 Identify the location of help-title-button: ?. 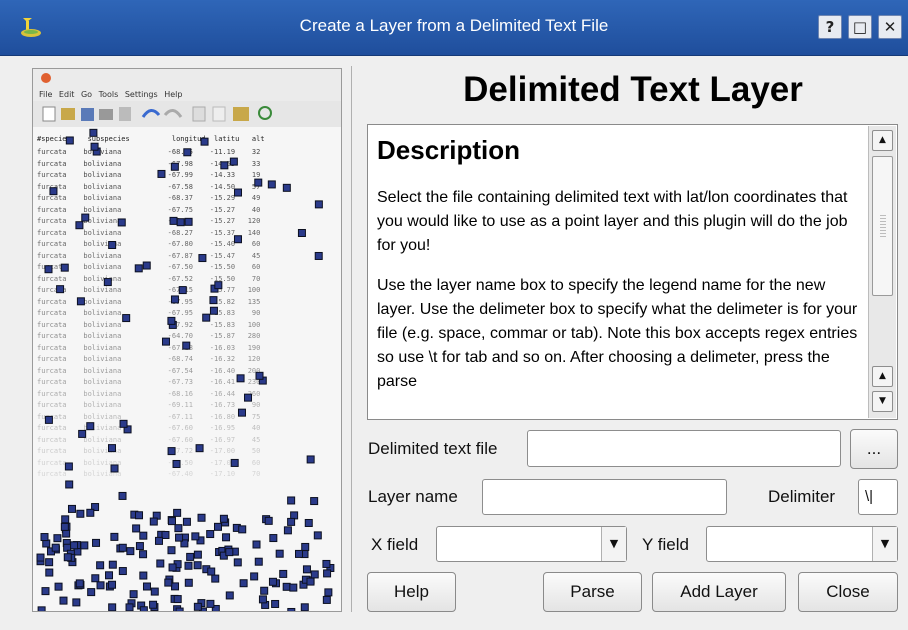
(830, 27).